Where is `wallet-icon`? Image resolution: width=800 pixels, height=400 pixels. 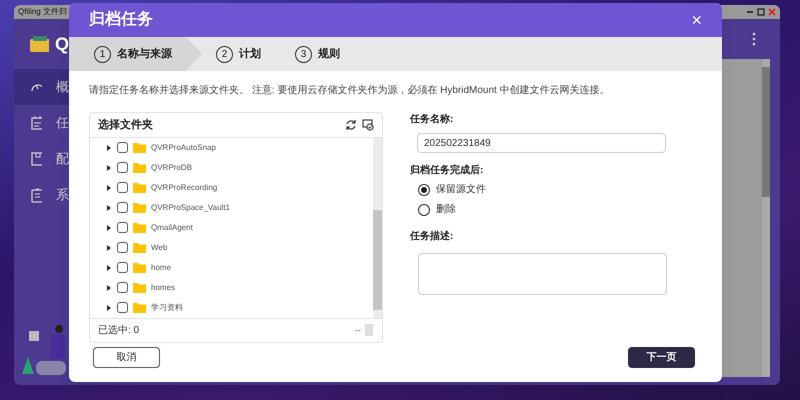
wallet-icon is located at coordinates (39, 44).